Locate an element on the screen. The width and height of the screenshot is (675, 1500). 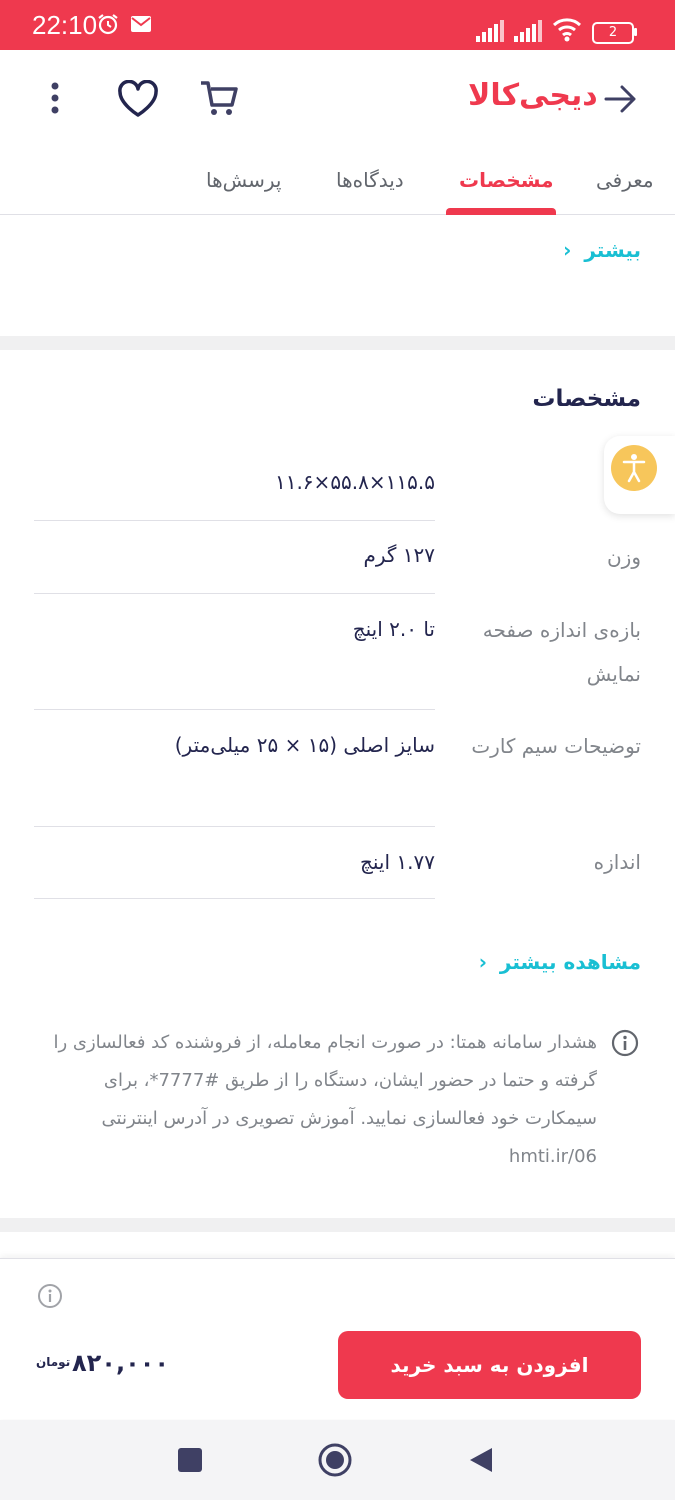
more-vertical-icon is located at coordinates (55, 98).